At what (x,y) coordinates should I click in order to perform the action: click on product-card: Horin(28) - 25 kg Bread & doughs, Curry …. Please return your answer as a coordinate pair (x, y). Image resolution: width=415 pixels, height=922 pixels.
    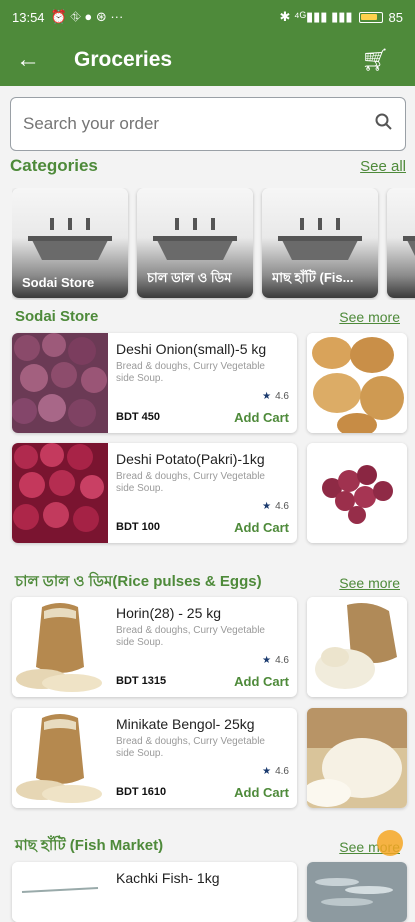
    Looking at the image, I should click on (154, 647).